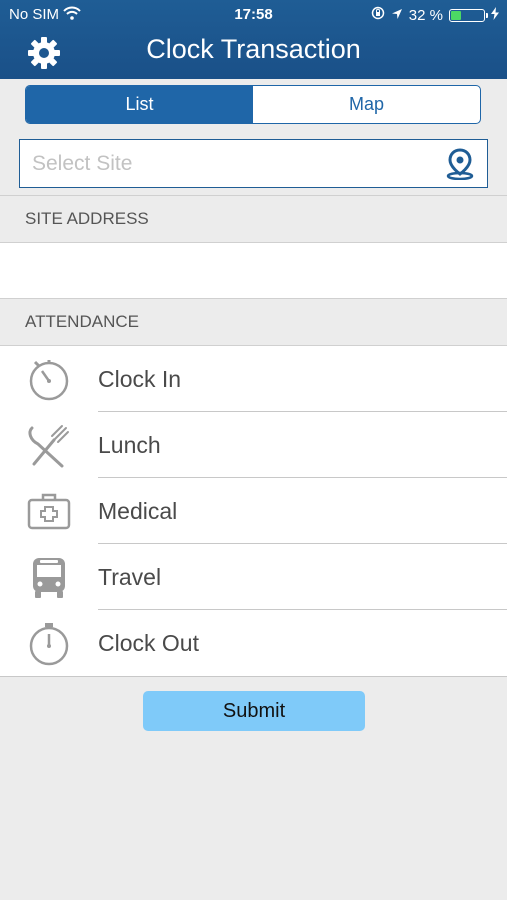 Image resolution: width=507 pixels, height=900 pixels. I want to click on attendance-label: Clock Out, so click(148, 643).